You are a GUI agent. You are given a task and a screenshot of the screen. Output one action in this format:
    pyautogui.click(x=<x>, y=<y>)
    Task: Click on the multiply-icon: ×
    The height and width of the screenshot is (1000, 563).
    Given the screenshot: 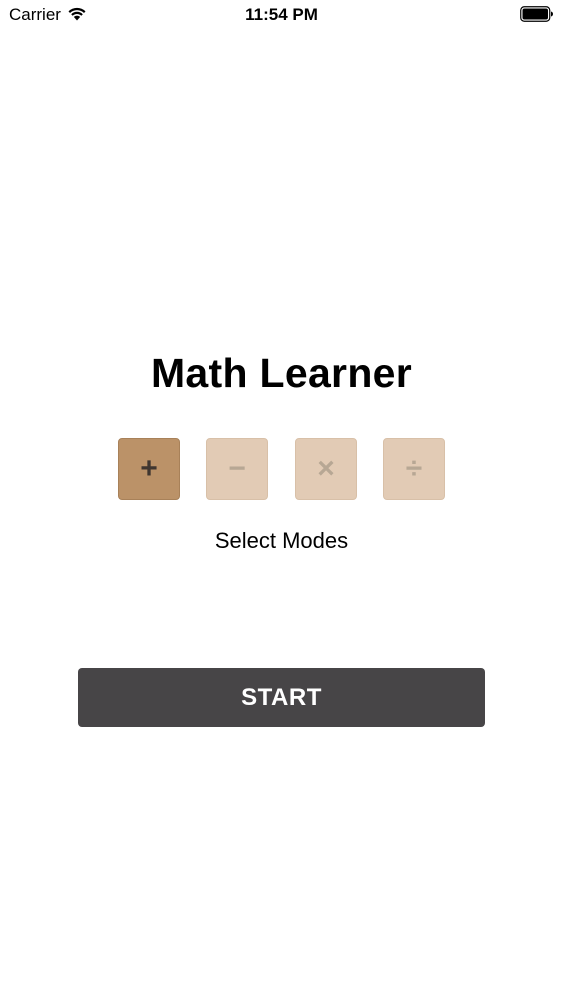 What is the action you would take?
    pyautogui.click(x=326, y=468)
    